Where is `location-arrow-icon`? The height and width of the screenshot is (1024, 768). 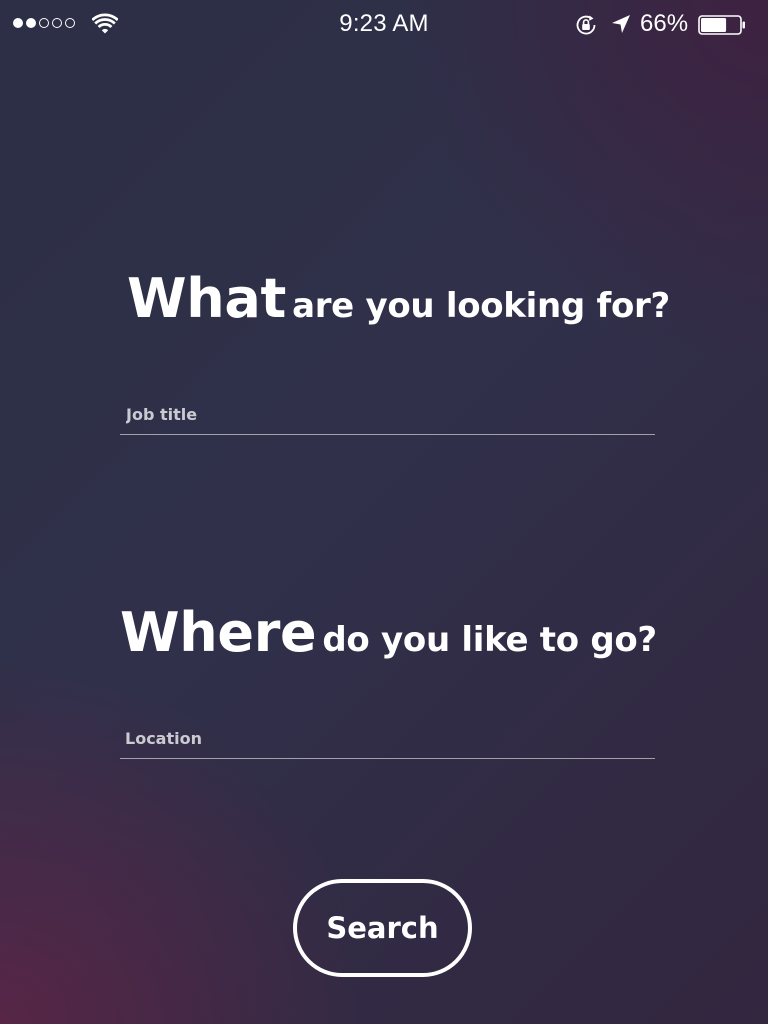
location-arrow-icon is located at coordinates (621, 24).